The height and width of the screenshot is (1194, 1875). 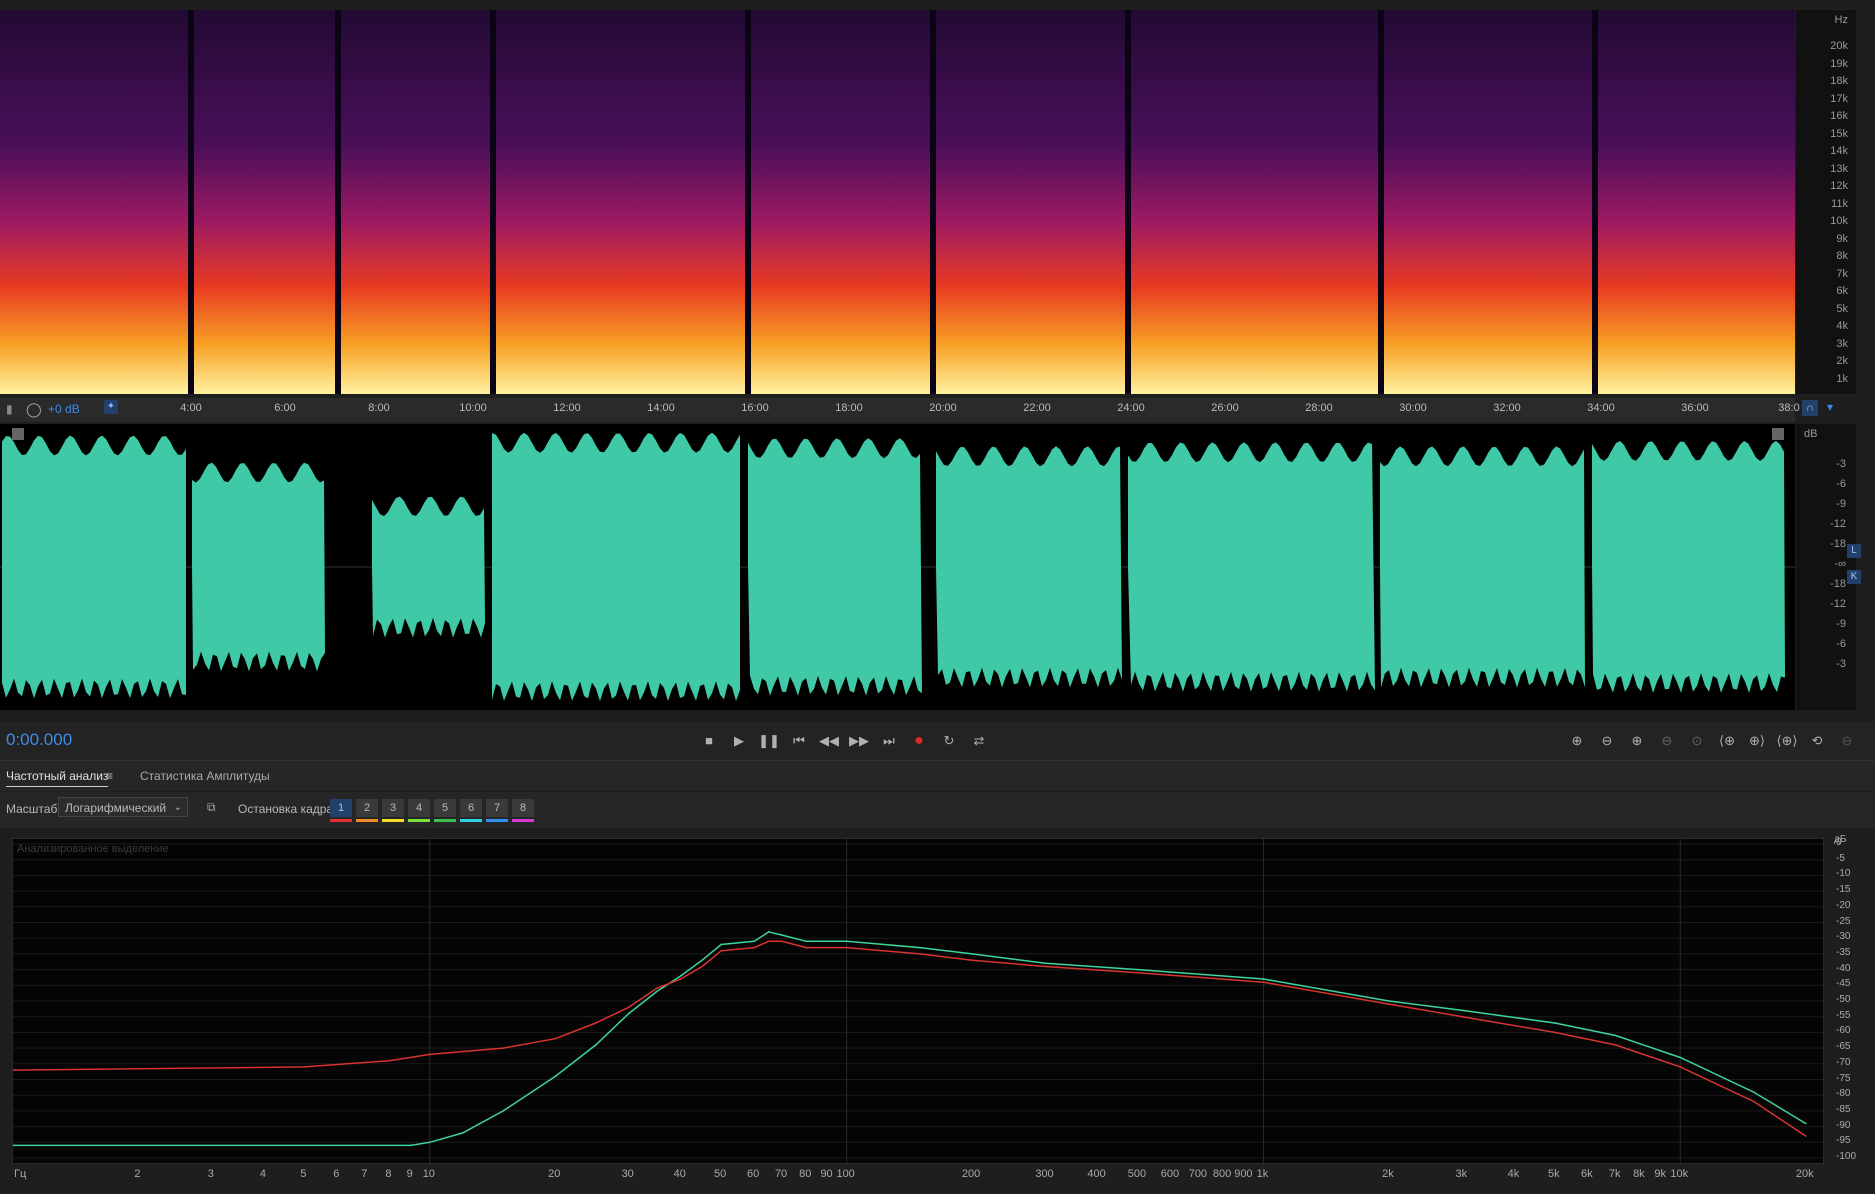 What do you see at coordinates (367, 808) in the screenshot?
I see `freeze-frame-2-button: 2` at bounding box center [367, 808].